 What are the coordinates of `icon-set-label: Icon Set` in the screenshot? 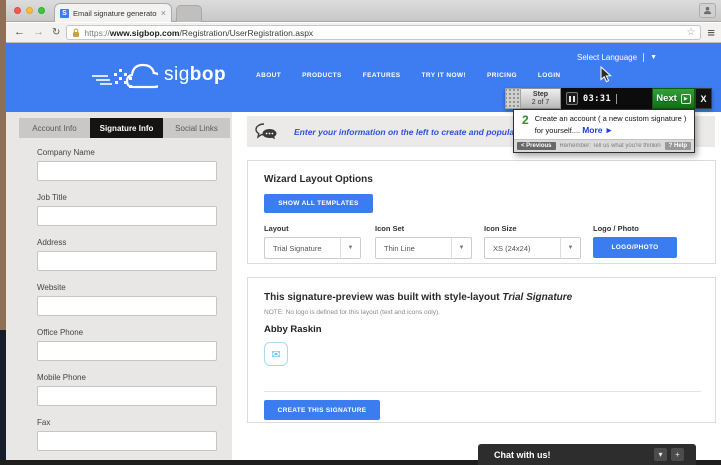 It's located at (390, 228).